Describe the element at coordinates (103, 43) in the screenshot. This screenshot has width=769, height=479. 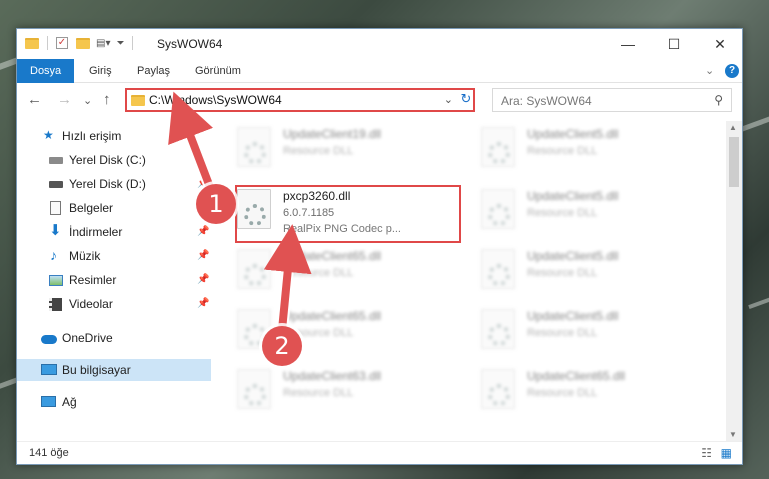
I see `customize-icon: ▤▾` at that location.